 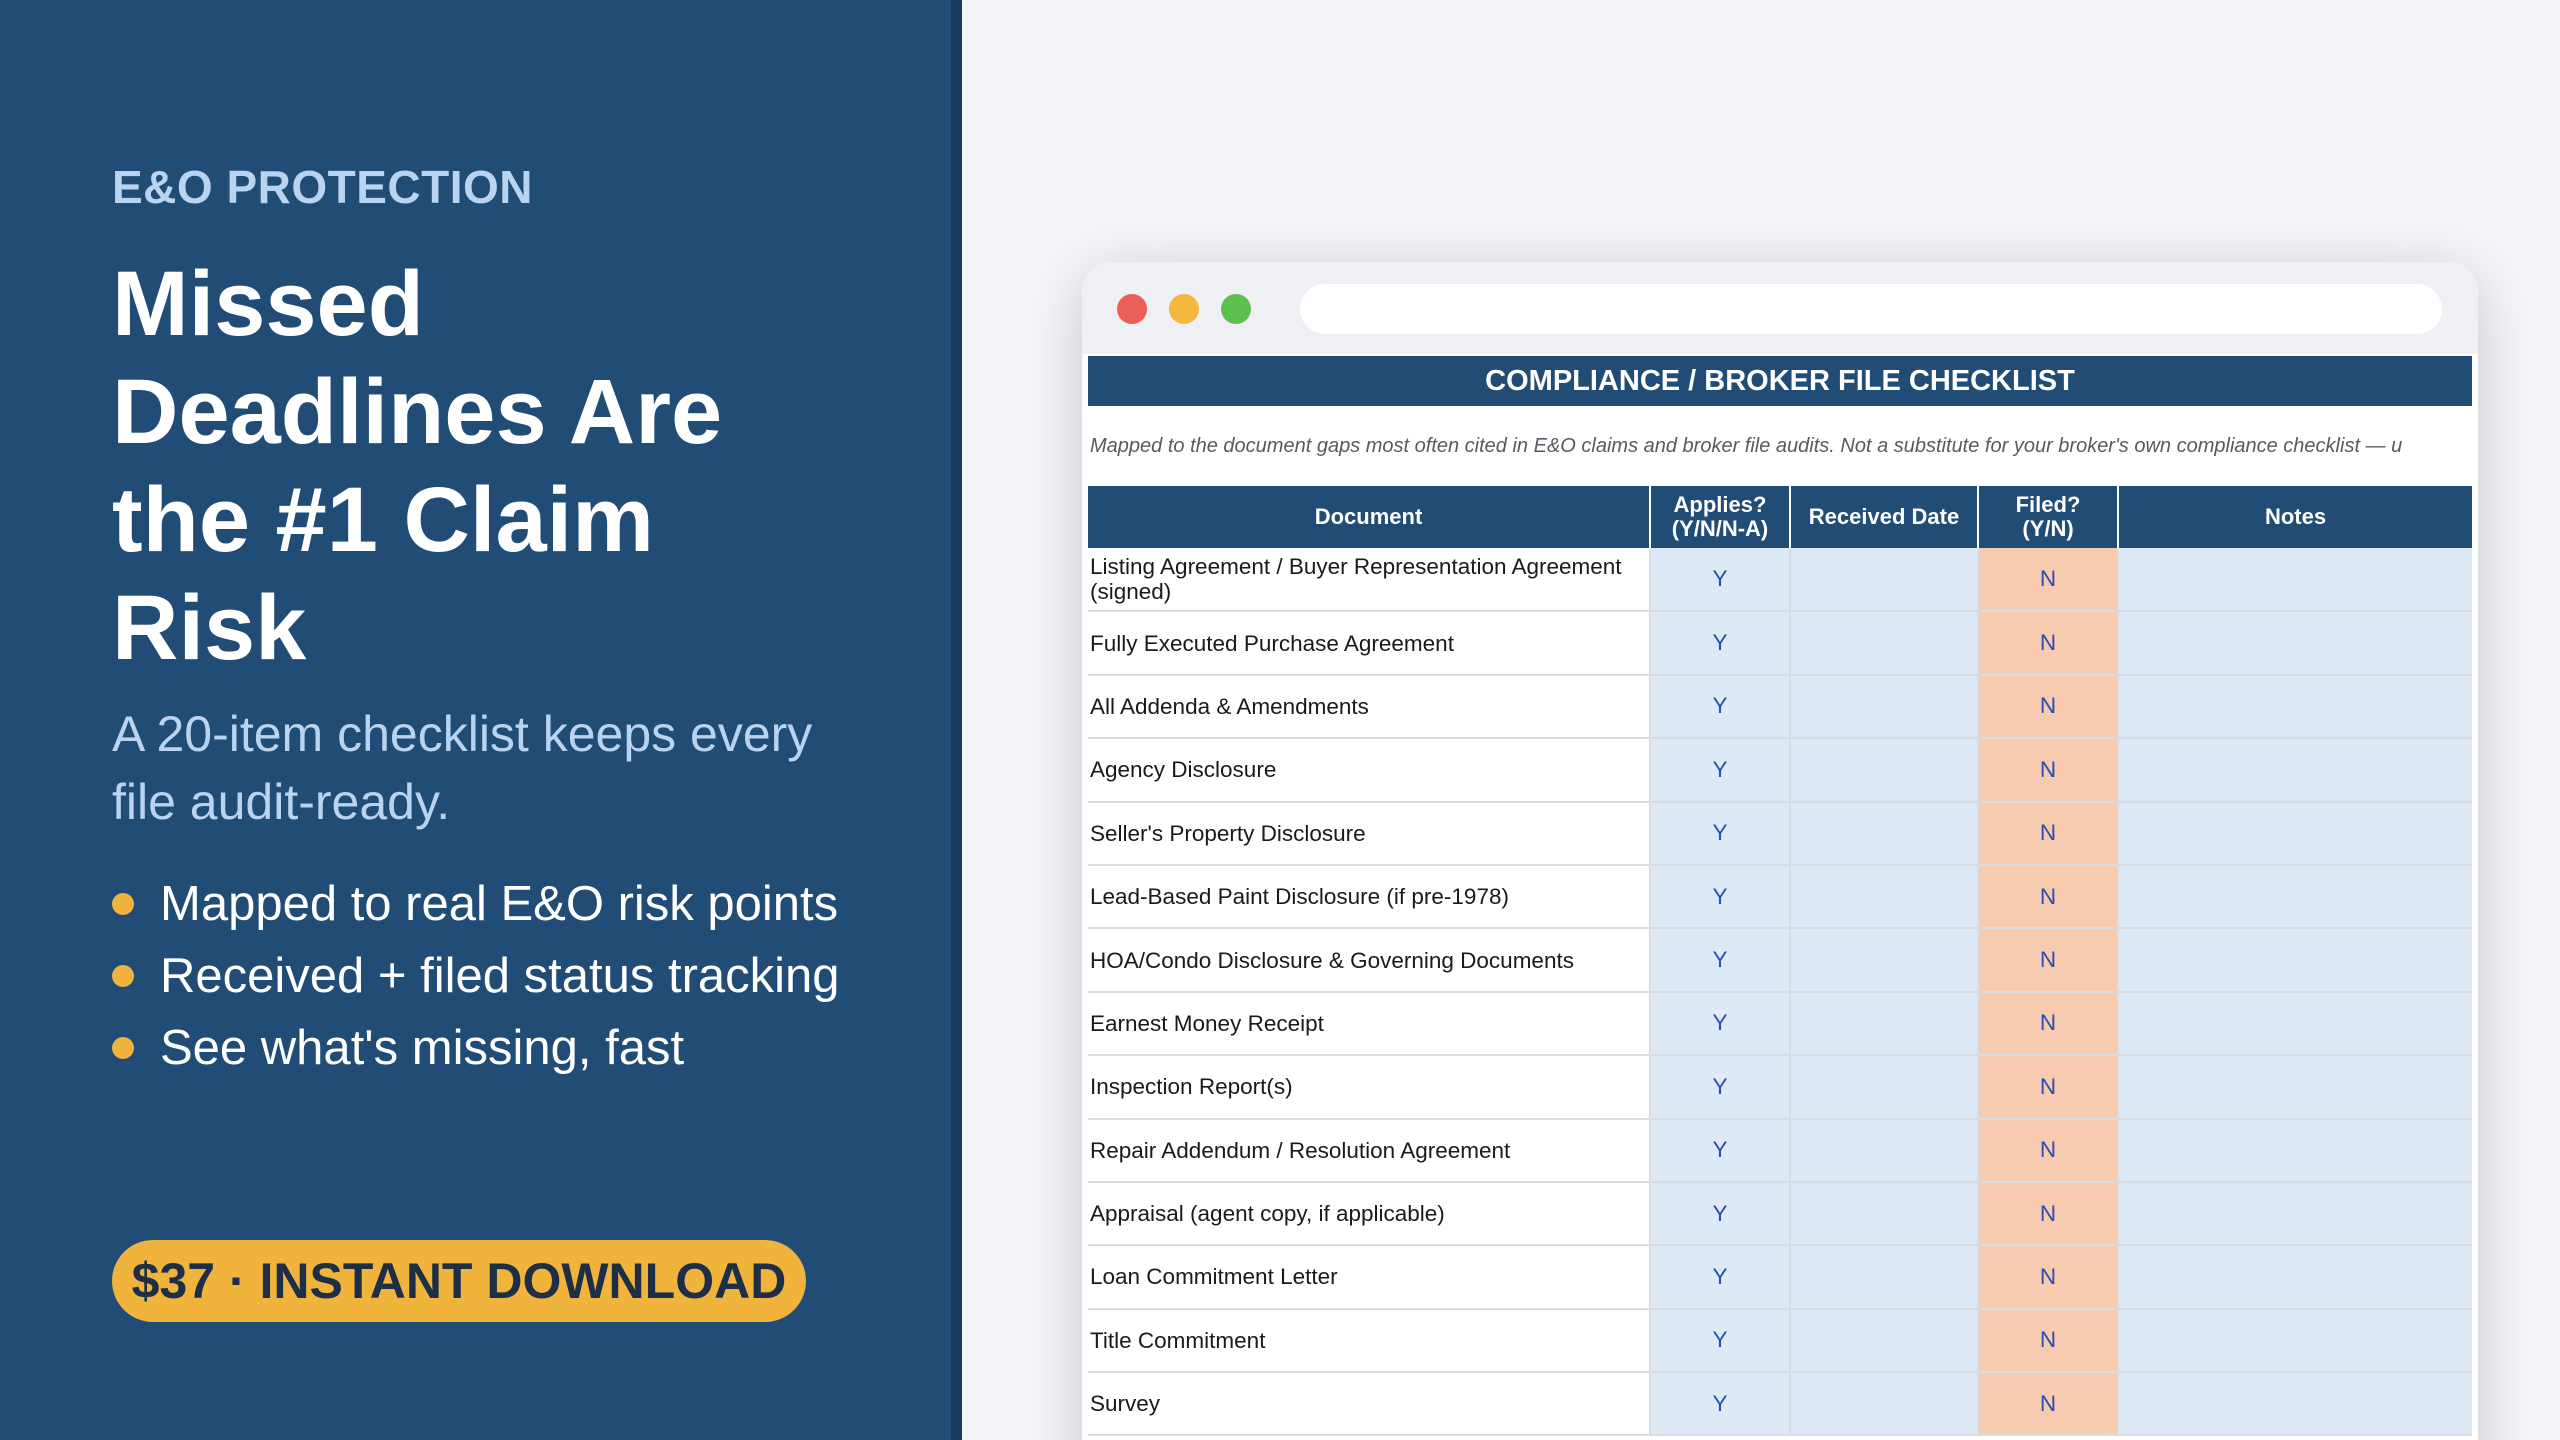 What do you see at coordinates (1236, 309) in the screenshot?
I see `maximize-window-icon` at bounding box center [1236, 309].